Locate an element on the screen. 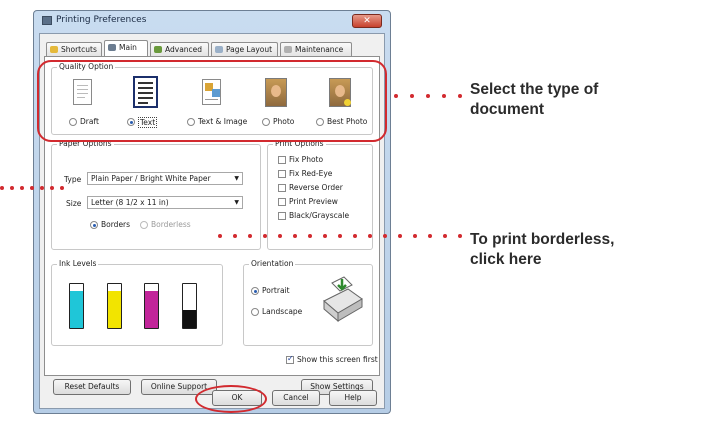  borders-radio is located at coordinates (94, 225).